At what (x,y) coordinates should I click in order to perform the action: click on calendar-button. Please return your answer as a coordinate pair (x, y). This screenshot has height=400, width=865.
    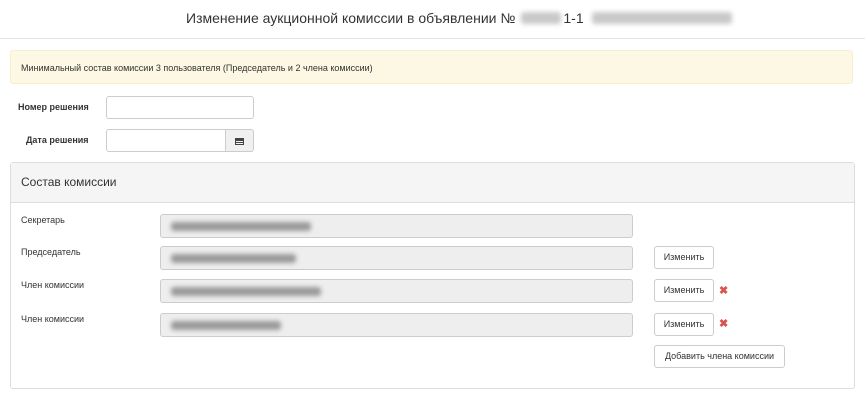
    Looking at the image, I should click on (239, 140).